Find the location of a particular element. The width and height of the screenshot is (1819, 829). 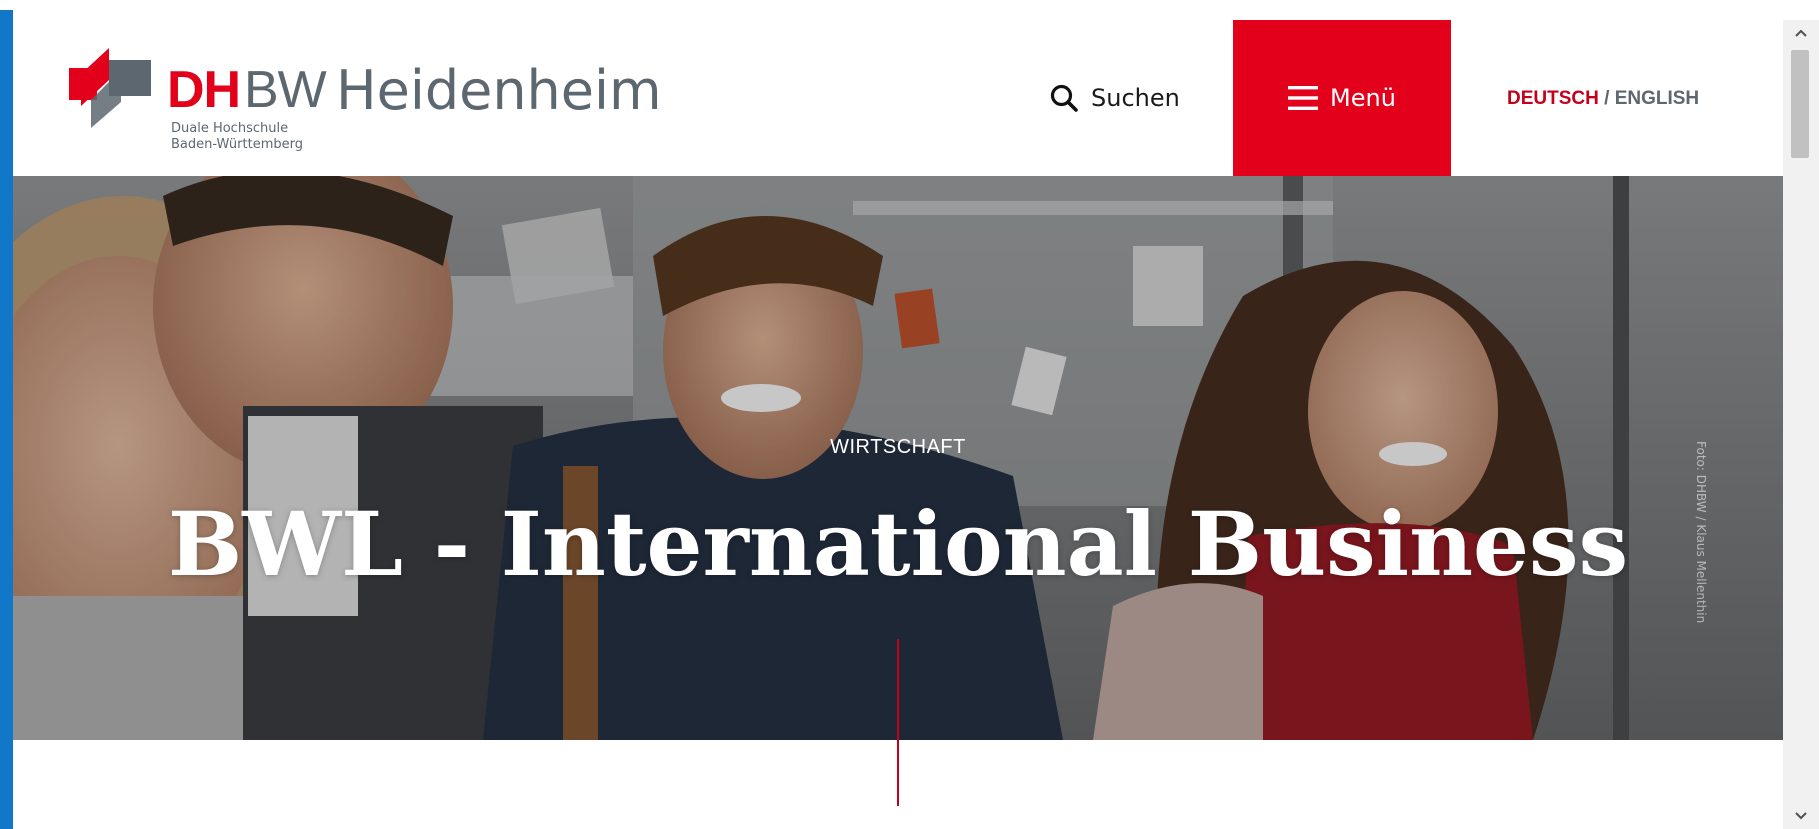

search-icon is located at coordinates (1064, 98).